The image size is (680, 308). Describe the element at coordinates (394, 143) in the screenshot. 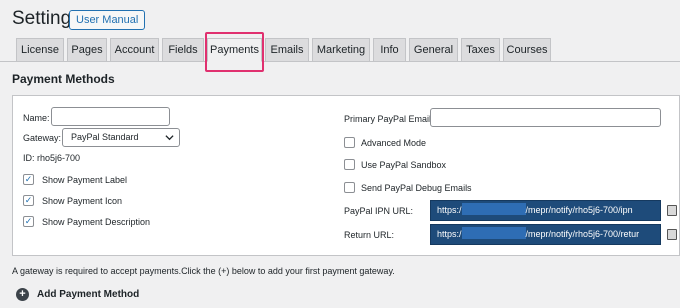

I see `advanced-mode-text: Advanced Mode` at that location.